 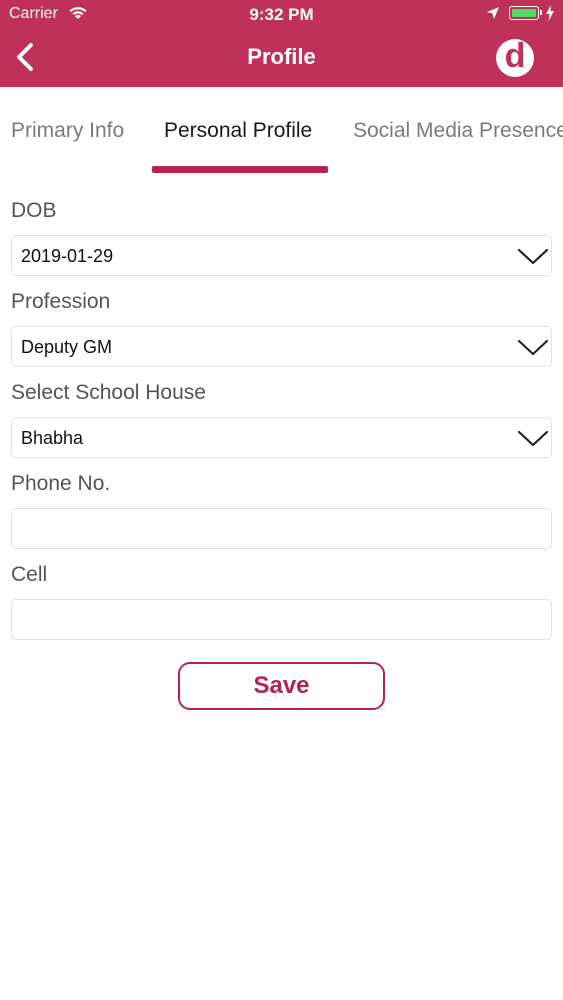 What do you see at coordinates (34, 210) in the screenshot?
I see `dob-label: DOB` at bounding box center [34, 210].